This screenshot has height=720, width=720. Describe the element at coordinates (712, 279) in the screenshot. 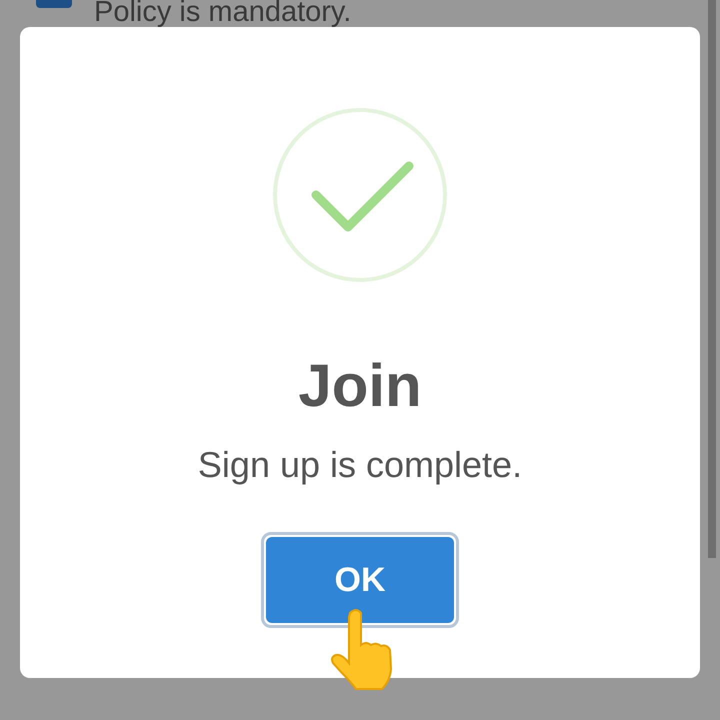

I see `scrollbar` at that location.